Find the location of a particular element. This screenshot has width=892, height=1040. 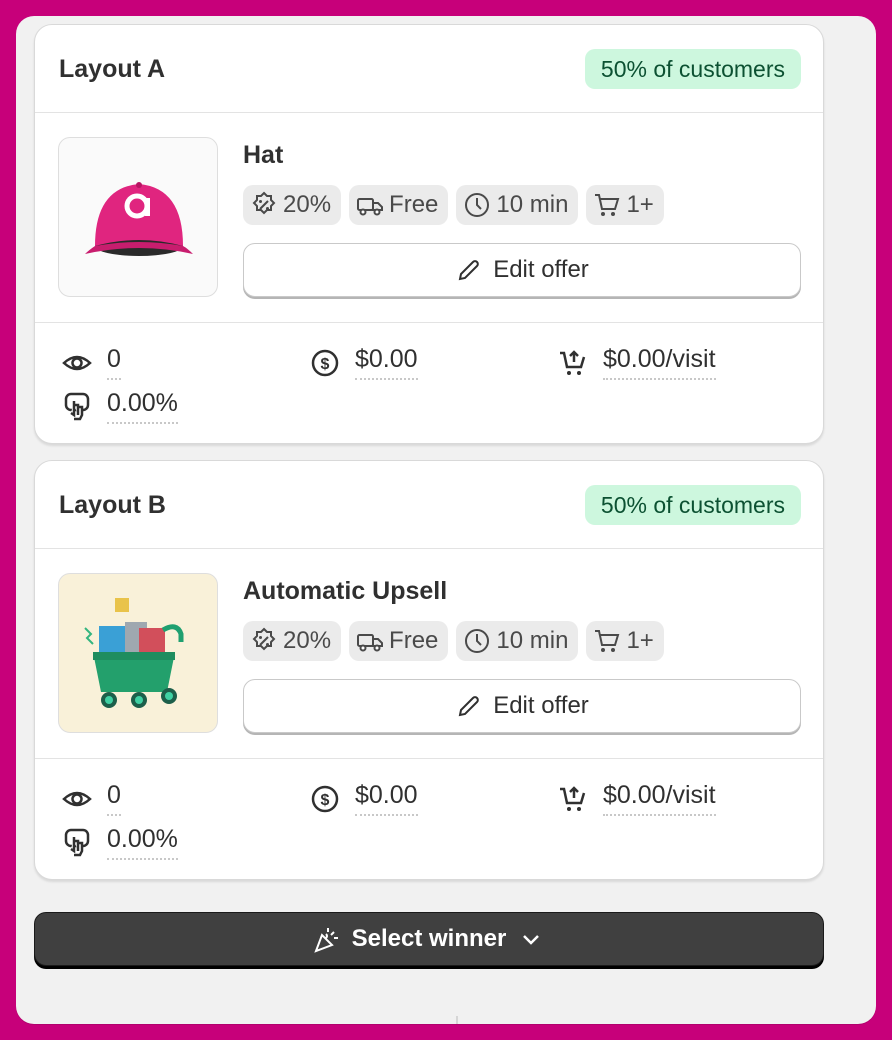

chevron-down-icon is located at coordinates (531, 940).